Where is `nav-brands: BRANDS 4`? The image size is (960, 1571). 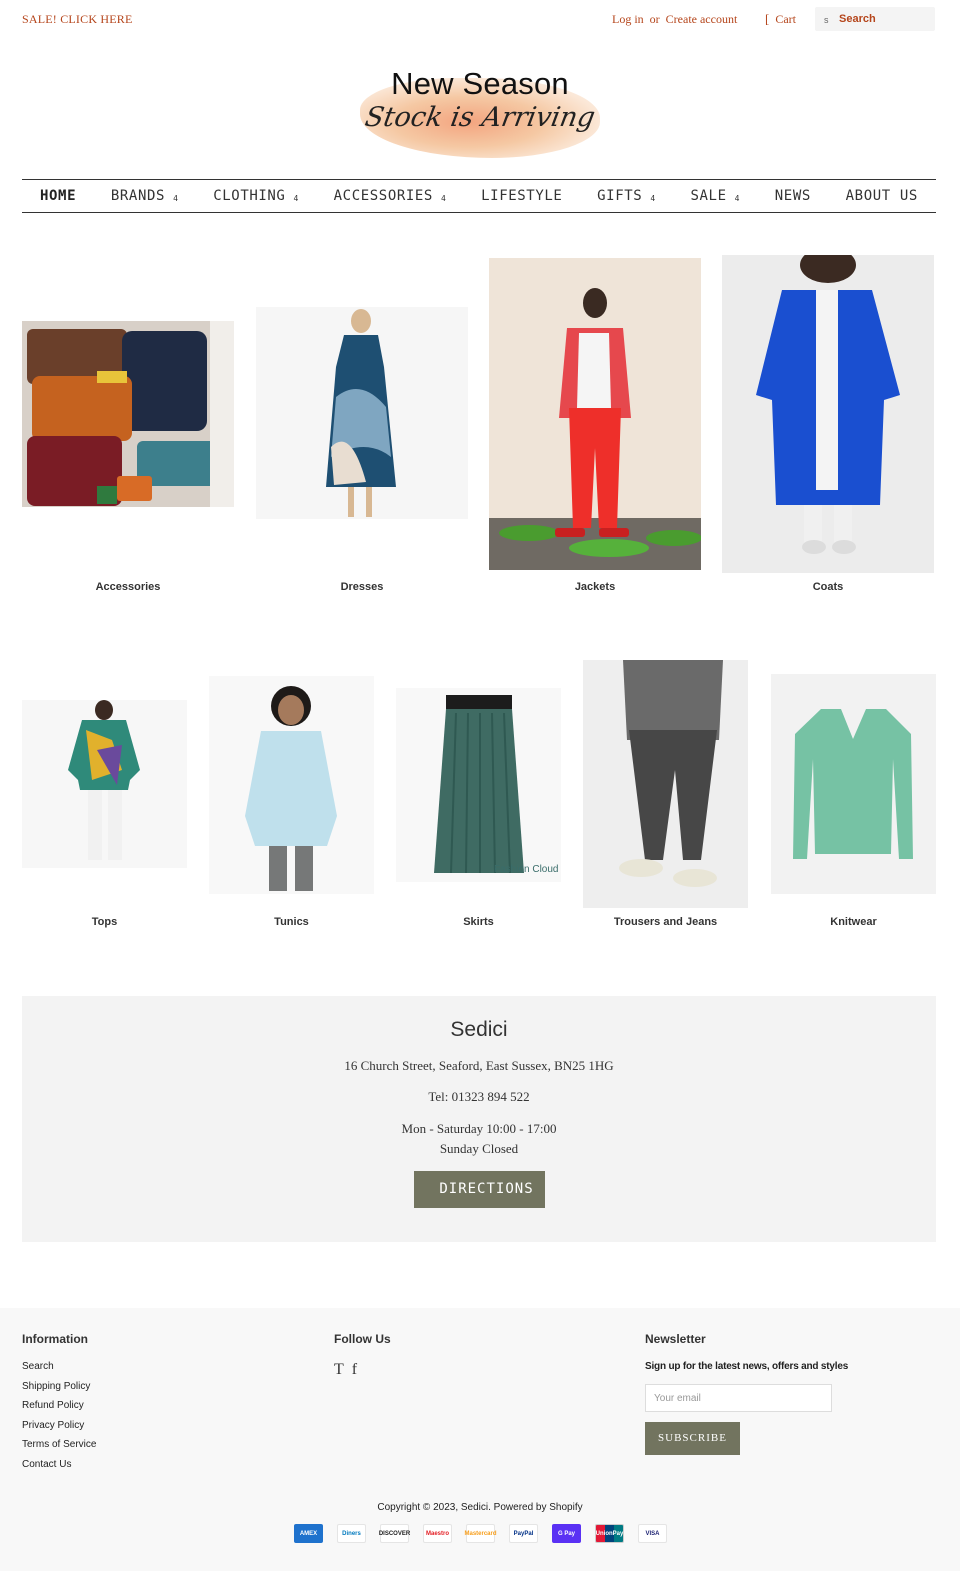
nav-brands: BRANDS 4 is located at coordinates (145, 196).